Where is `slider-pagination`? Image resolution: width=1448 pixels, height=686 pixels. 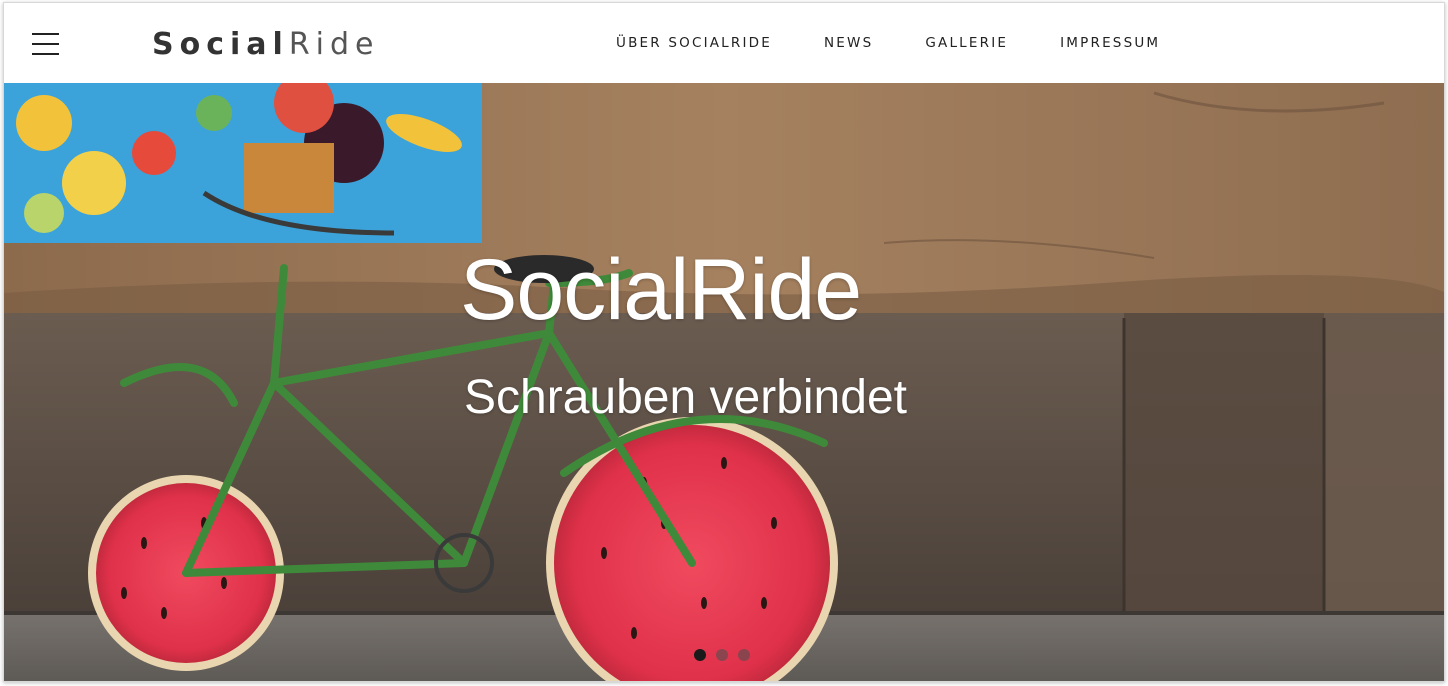 slider-pagination is located at coordinates (722, 655).